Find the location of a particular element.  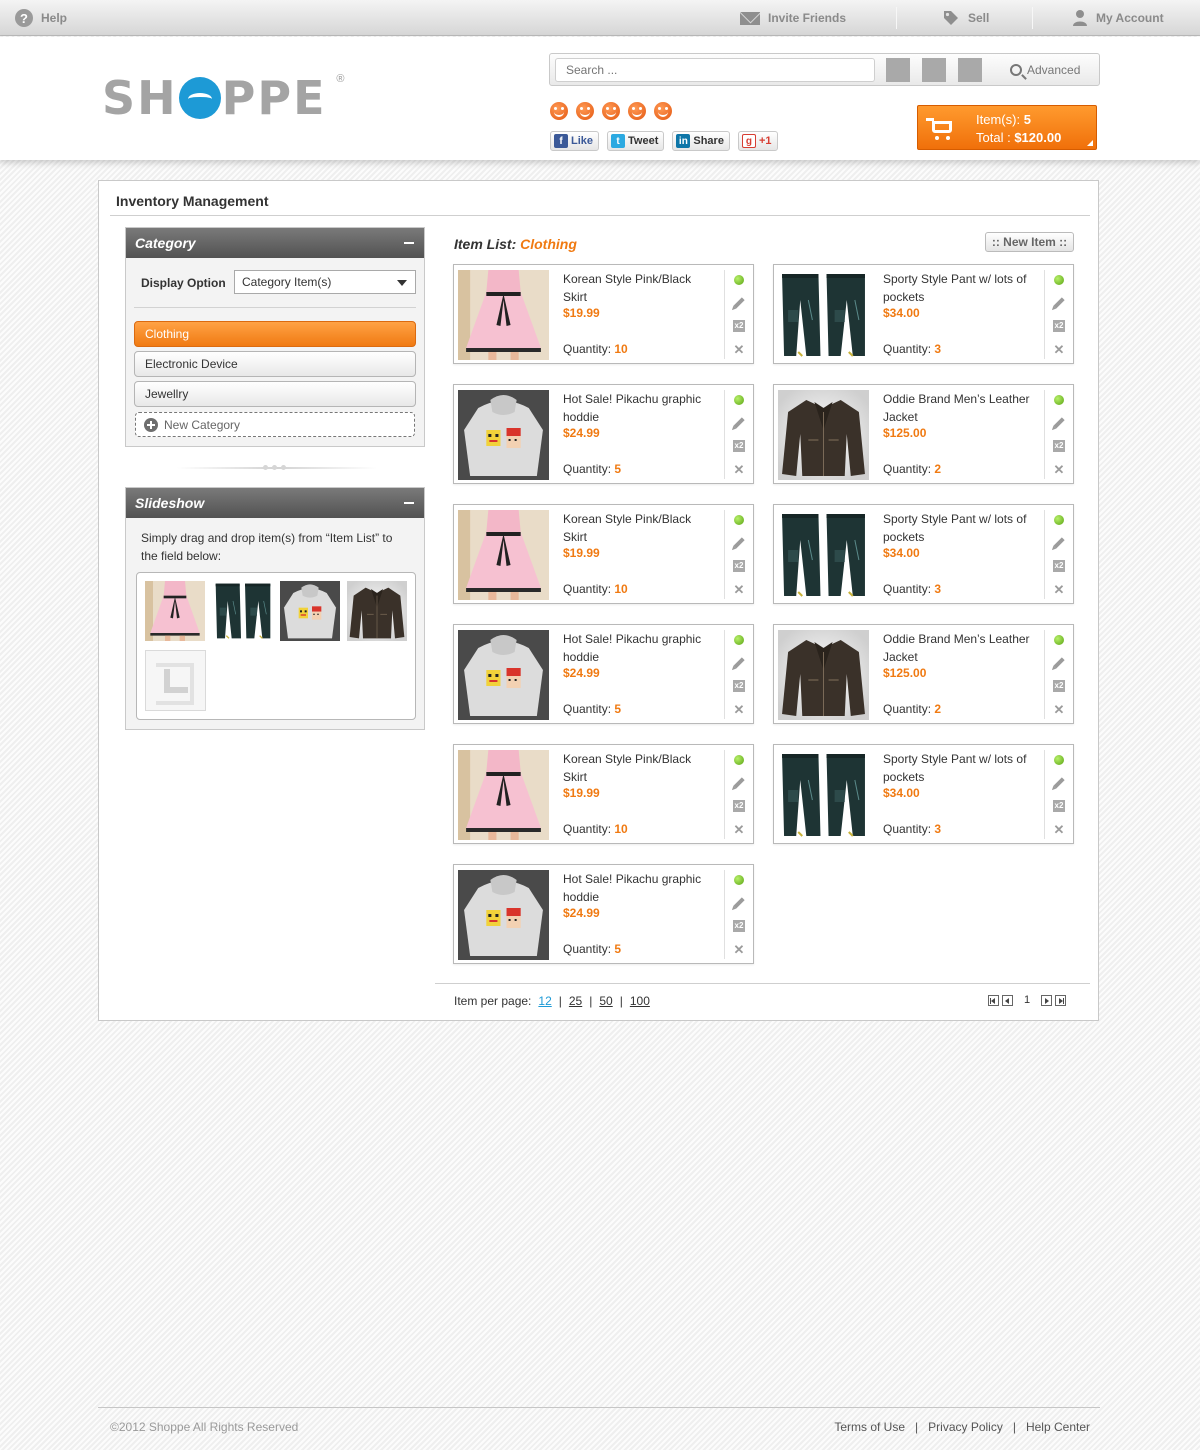

cart-summary-button: Item(s): 5 Total : $120.00 is located at coordinates (1007, 127).